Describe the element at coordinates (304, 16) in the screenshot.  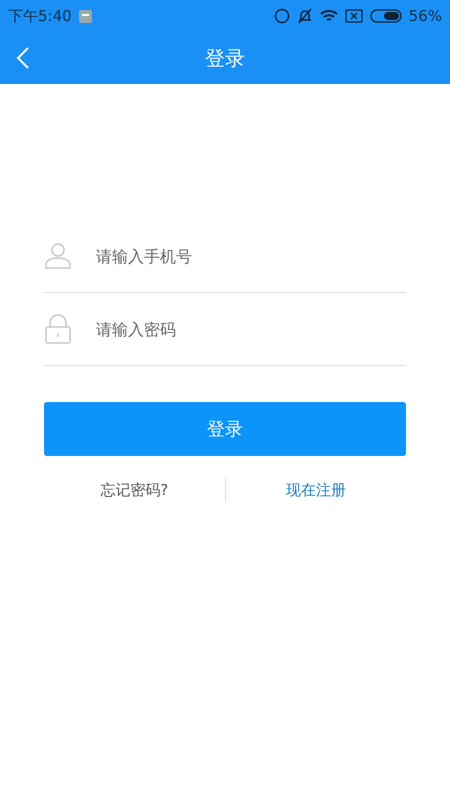
I see `bell-off-icon` at that location.